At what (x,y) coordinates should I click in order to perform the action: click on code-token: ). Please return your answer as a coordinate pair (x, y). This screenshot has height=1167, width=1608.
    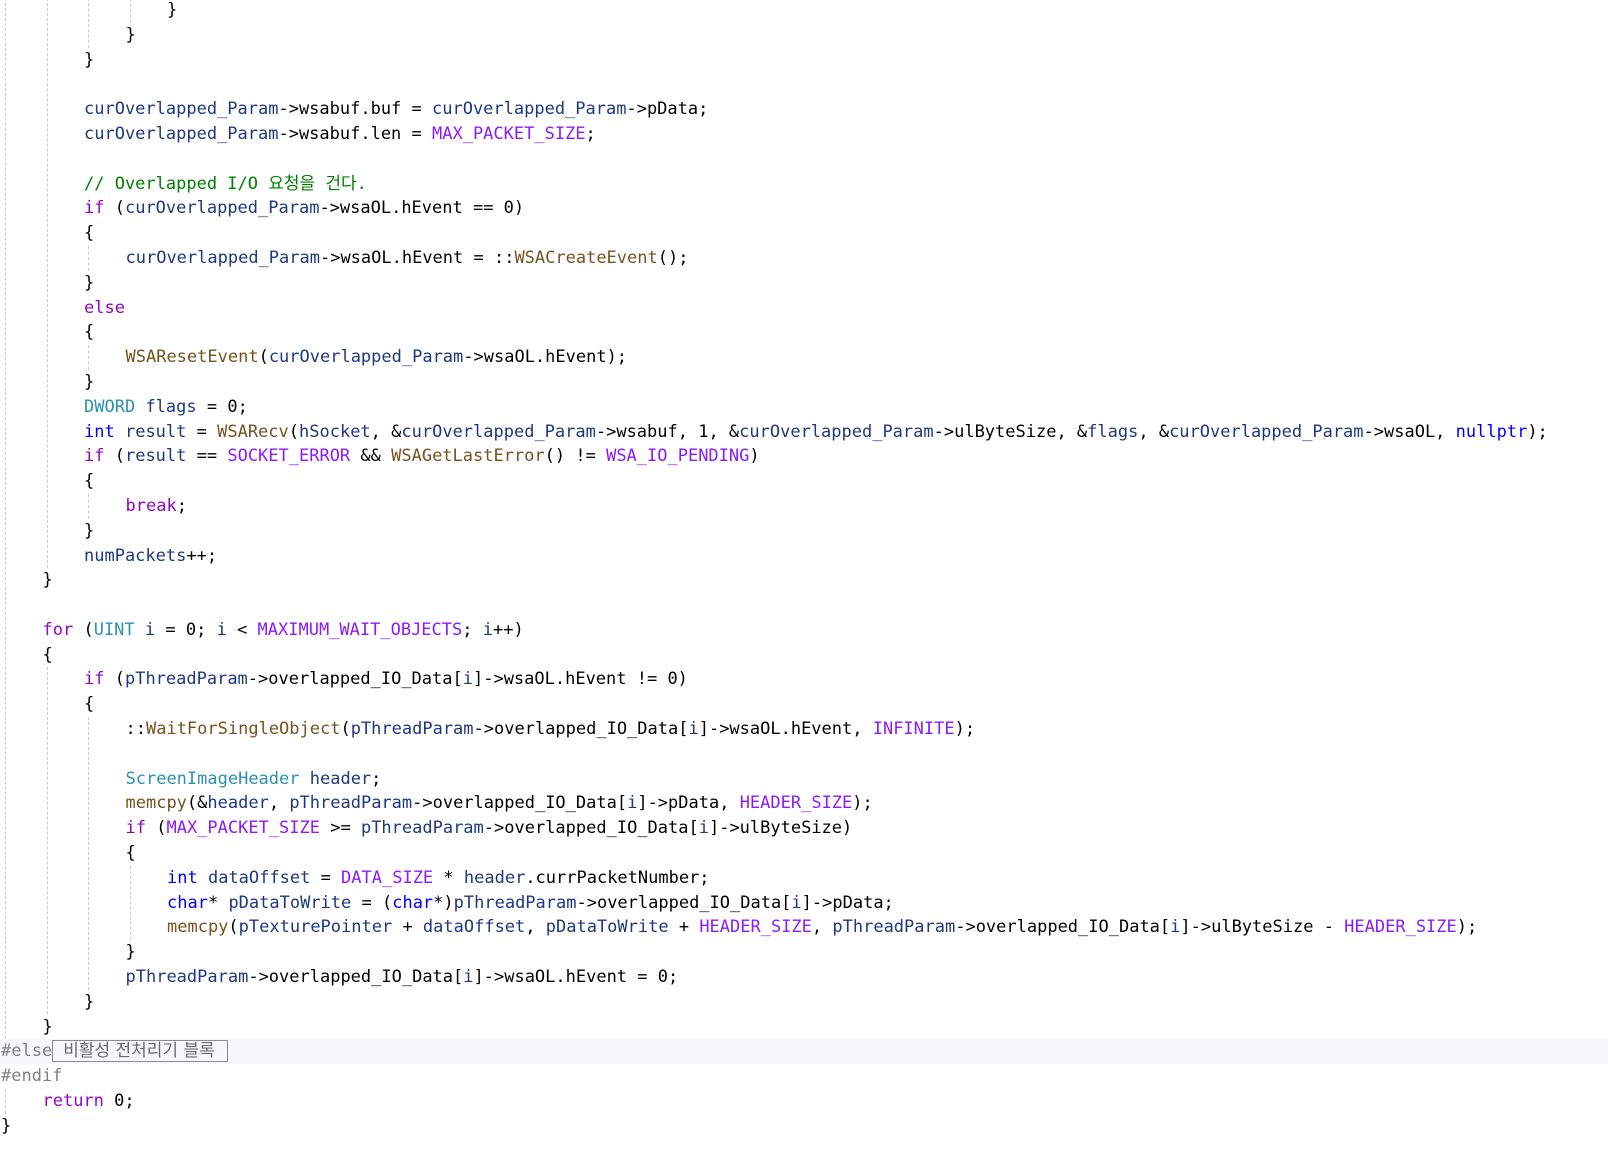
    Looking at the image, I should click on (754, 456).